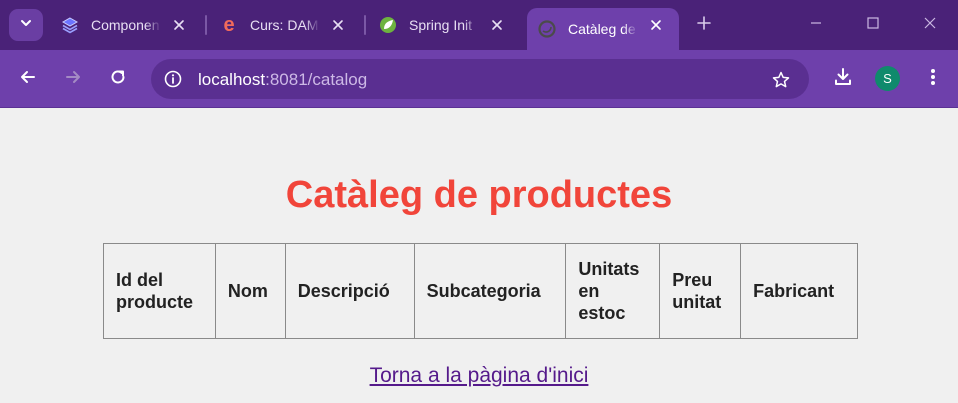 The width and height of the screenshot is (958, 403). Describe the element at coordinates (441, 25) in the screenshot. I see `tab-title: Spring Init` at that location.